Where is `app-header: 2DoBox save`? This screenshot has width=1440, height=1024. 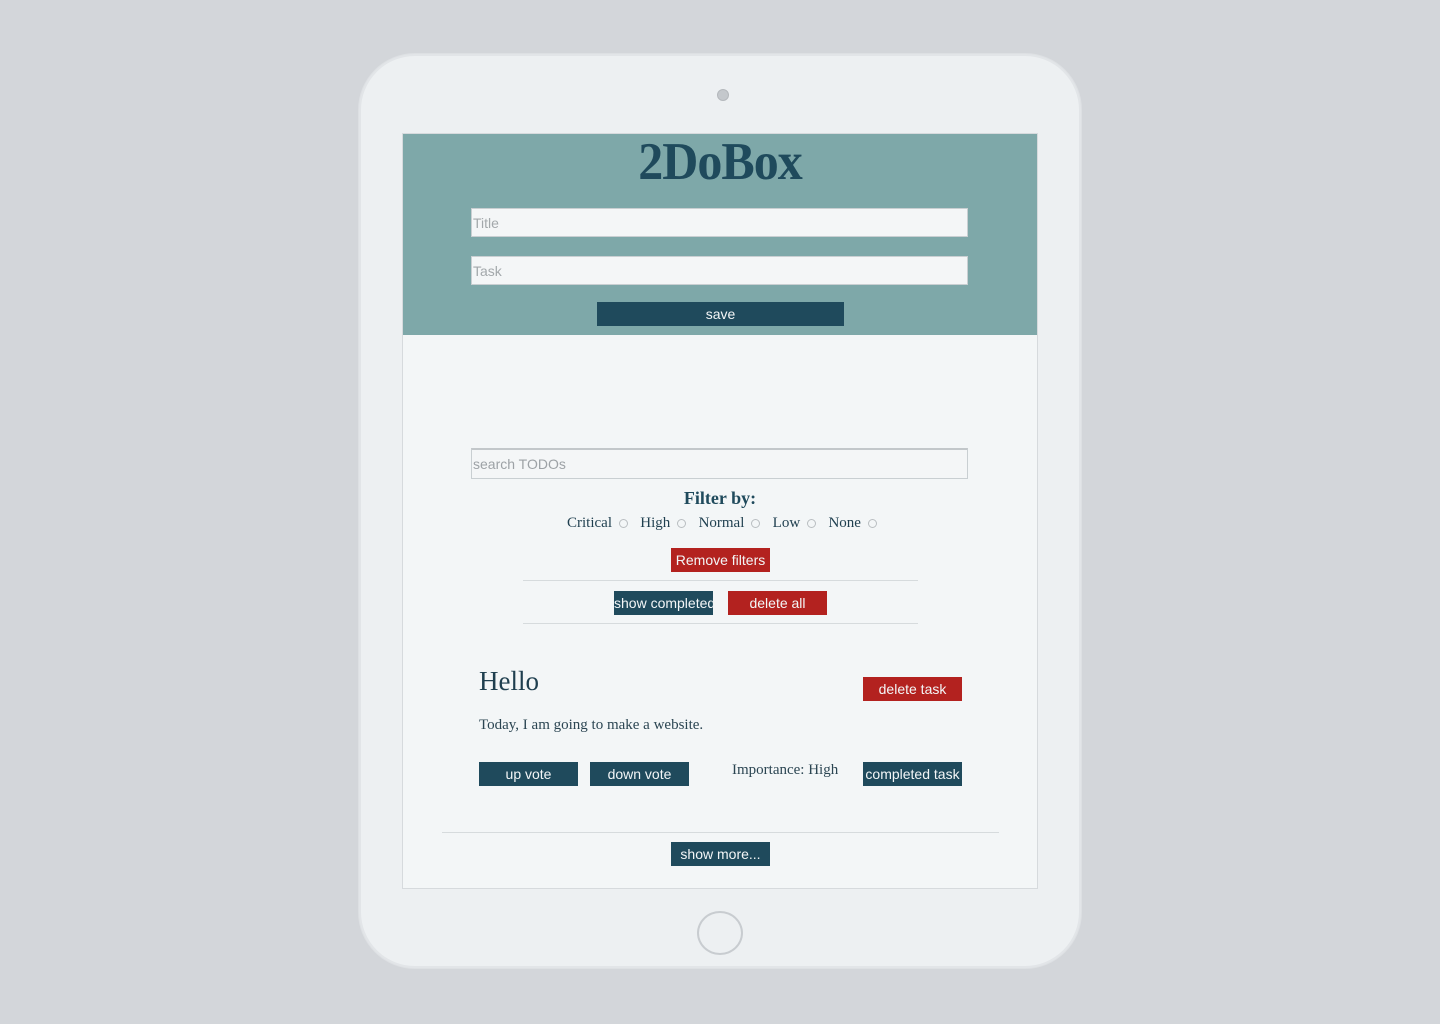
app-header: 2DoBox save is located at coordinates (720, 234).